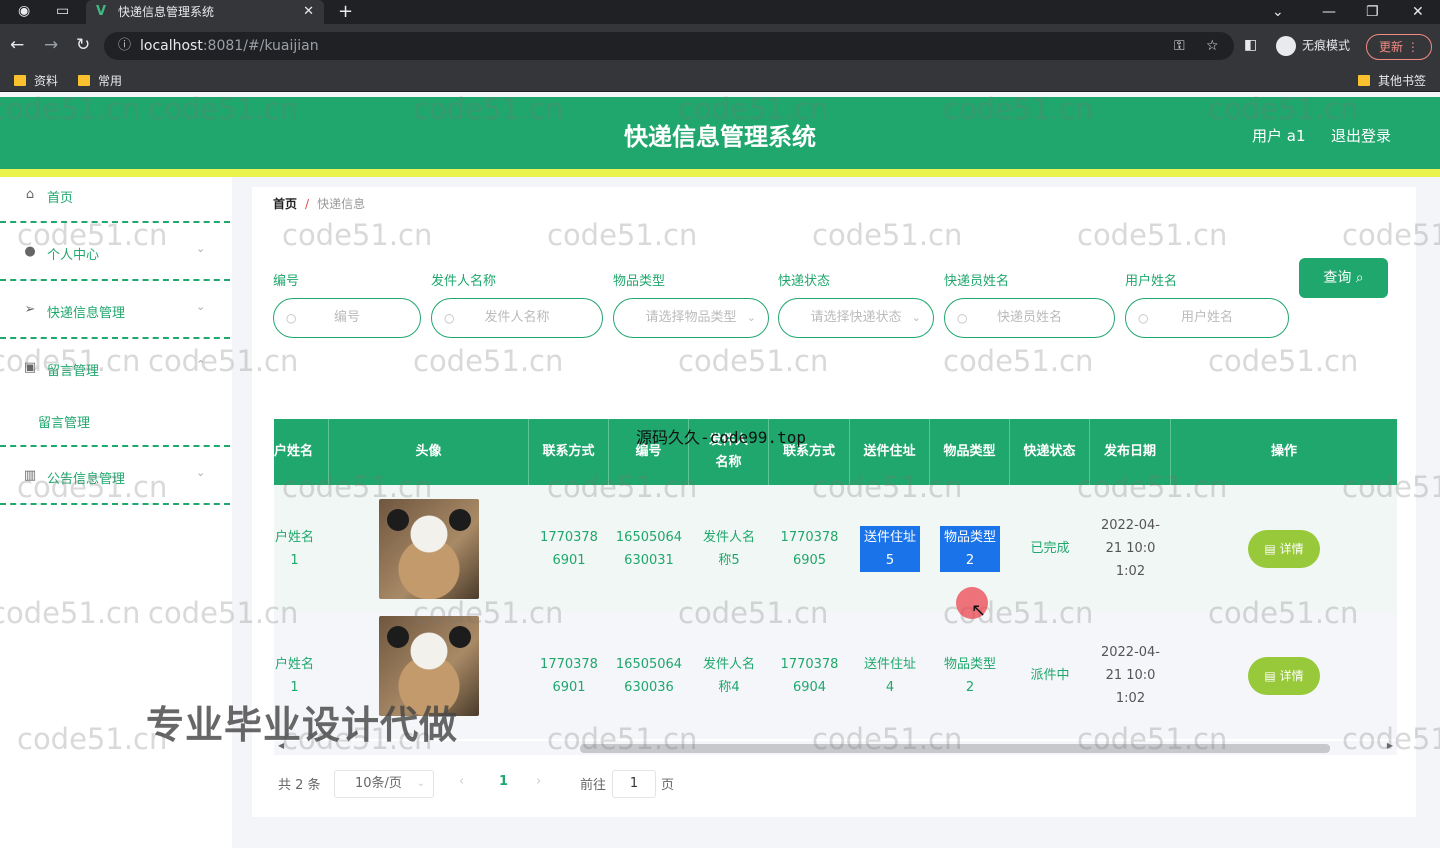 This screenshot has height=848, width=1440. Describe the element at coordinates (36, 80) in the screenshot. I see `bookmark-folder: 资料` at that location.